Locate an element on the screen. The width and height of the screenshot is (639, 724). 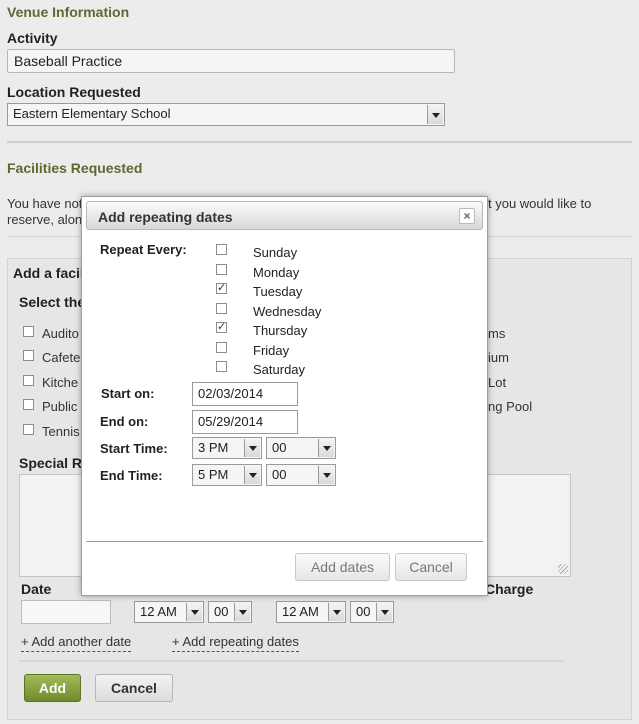
start-minute-select: 00 is located at coordinates (230, 612).